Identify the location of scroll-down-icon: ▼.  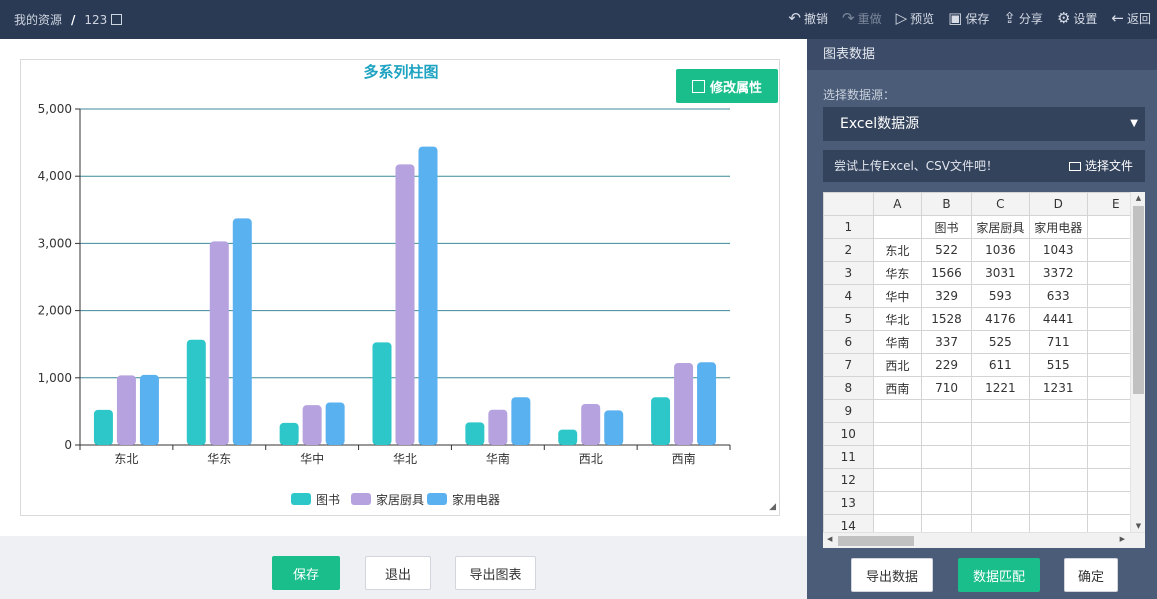
(1138, 526).